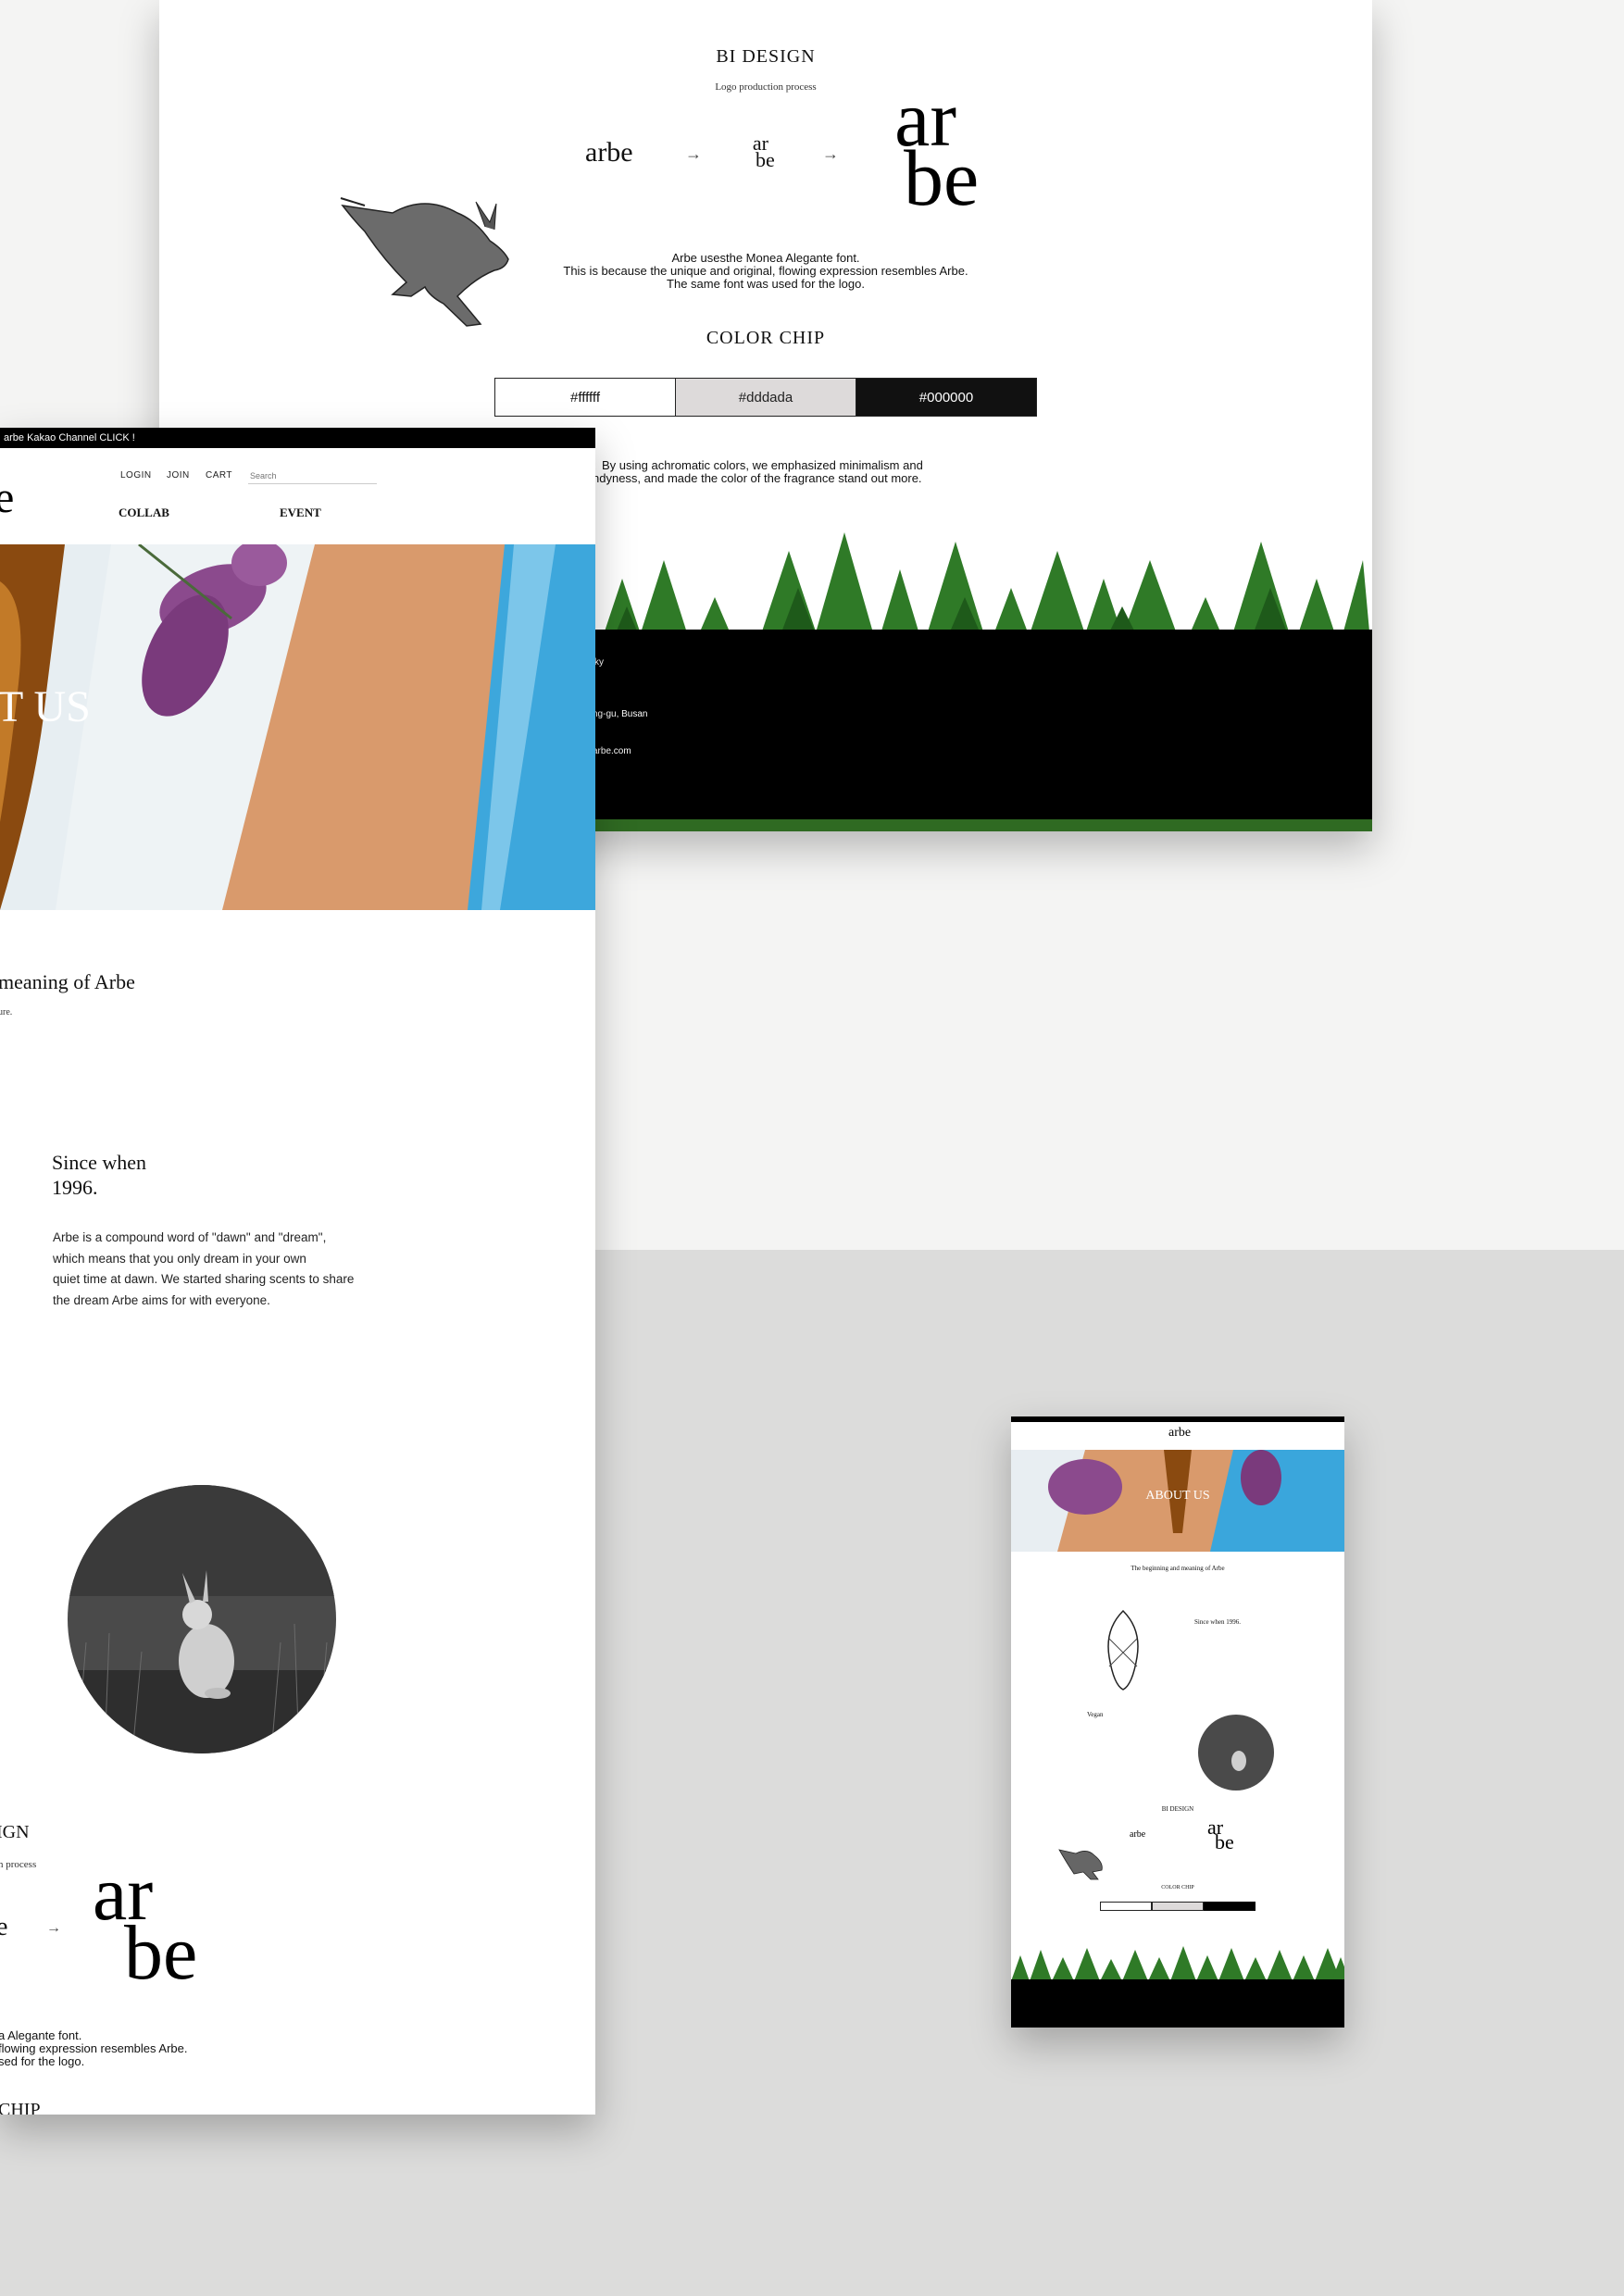 This screenshot has width=1624, height=2296. Describe the element at coordinates (693, 153) in the screenshot. I see `arrow-1: →` at that location.